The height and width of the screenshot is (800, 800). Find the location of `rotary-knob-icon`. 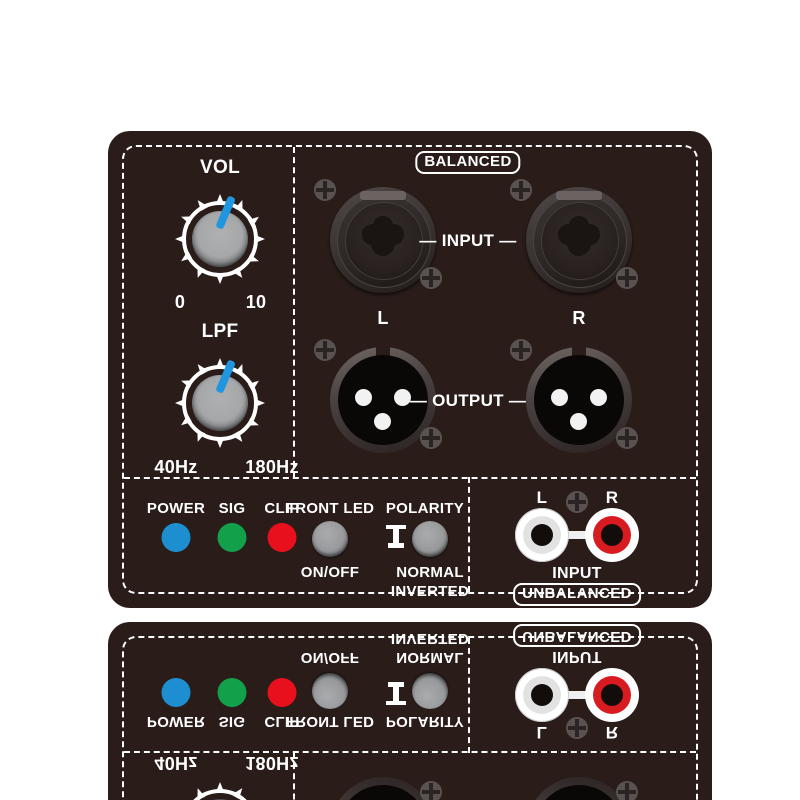

rotary-knob-icon is located at coordinates (220, 791).